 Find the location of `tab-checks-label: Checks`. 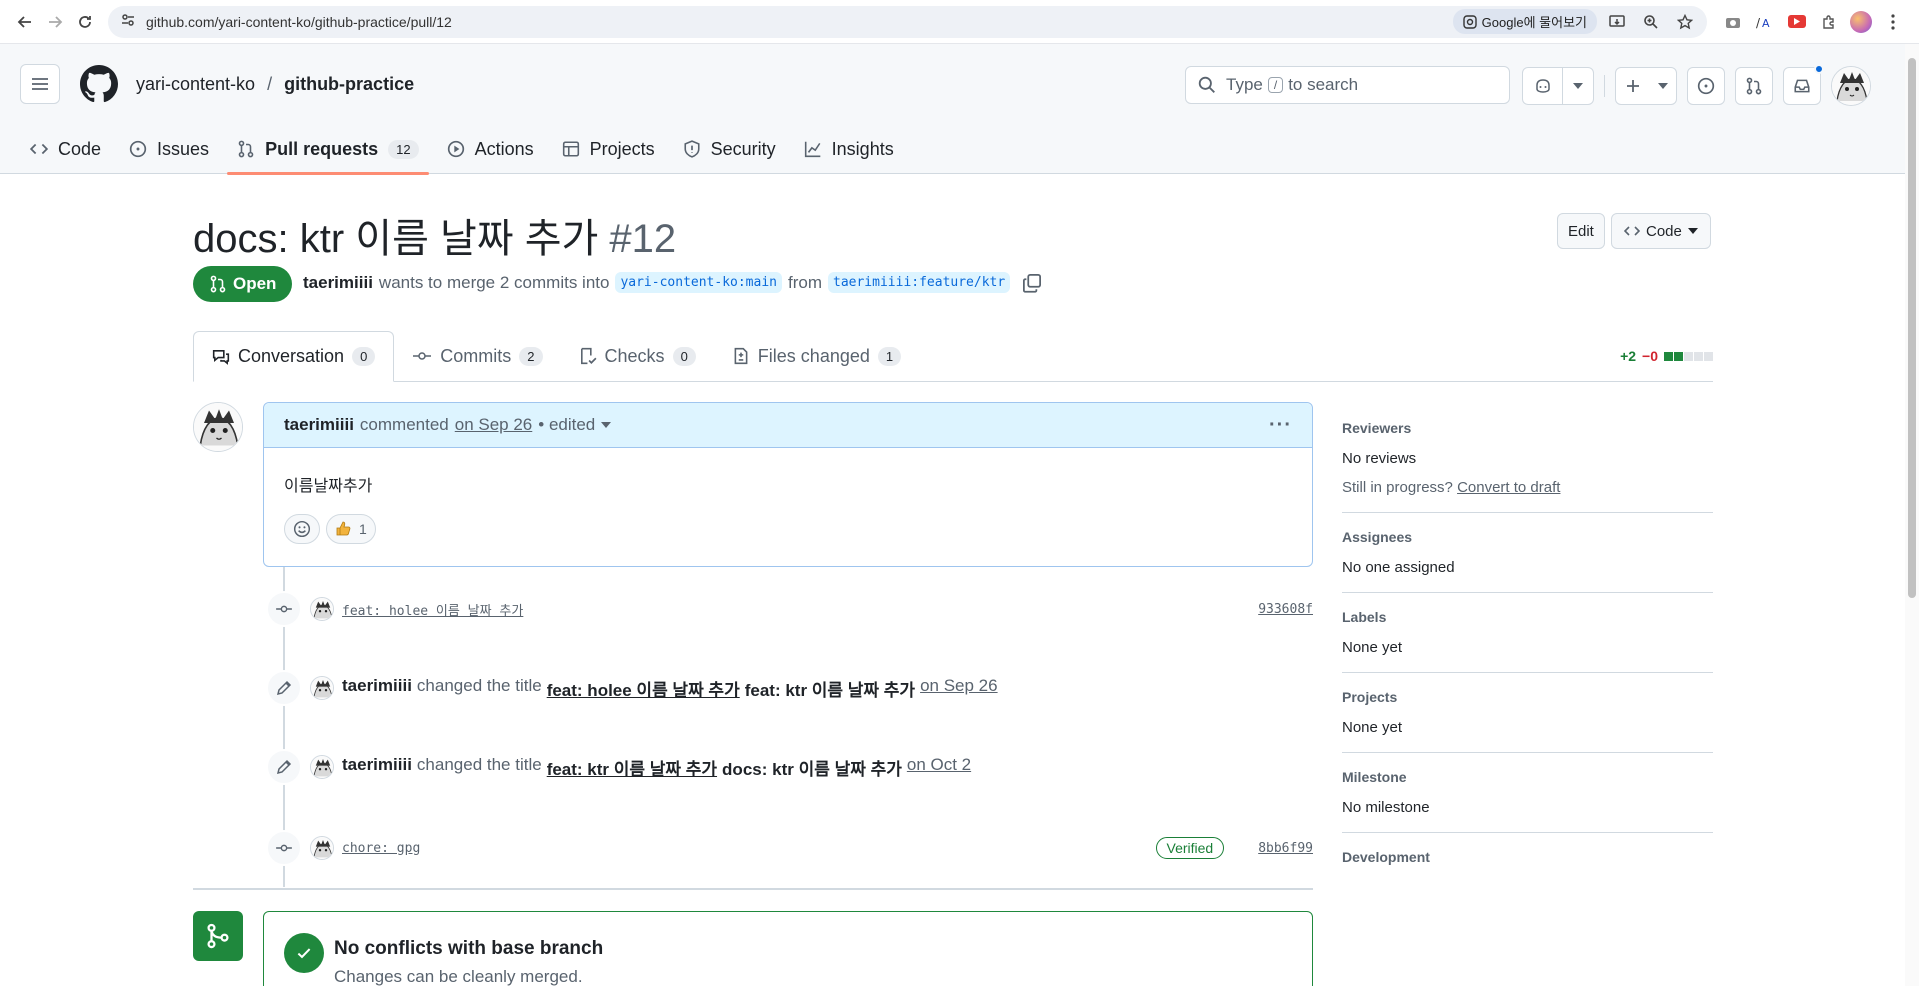

tab-checks-label: Checks is located at coordinates (634, 355).